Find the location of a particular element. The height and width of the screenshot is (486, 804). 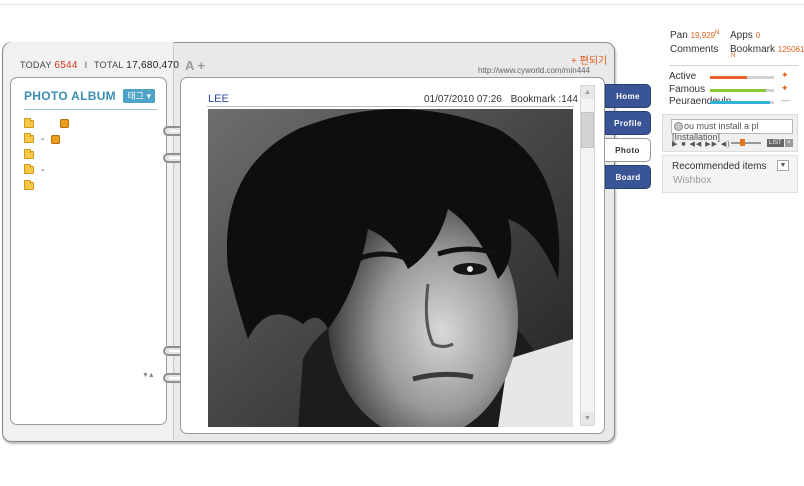

edit-link: + 편되기 is located at coordinates (589, 59).